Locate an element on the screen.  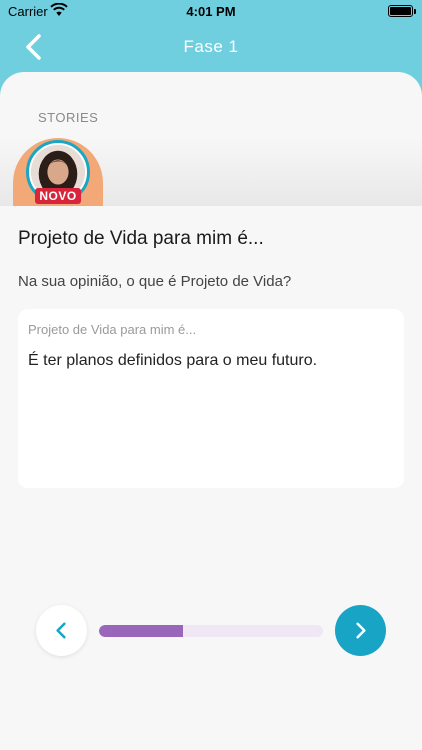
stories-label: STORIES is located at coordinates (68, 117).